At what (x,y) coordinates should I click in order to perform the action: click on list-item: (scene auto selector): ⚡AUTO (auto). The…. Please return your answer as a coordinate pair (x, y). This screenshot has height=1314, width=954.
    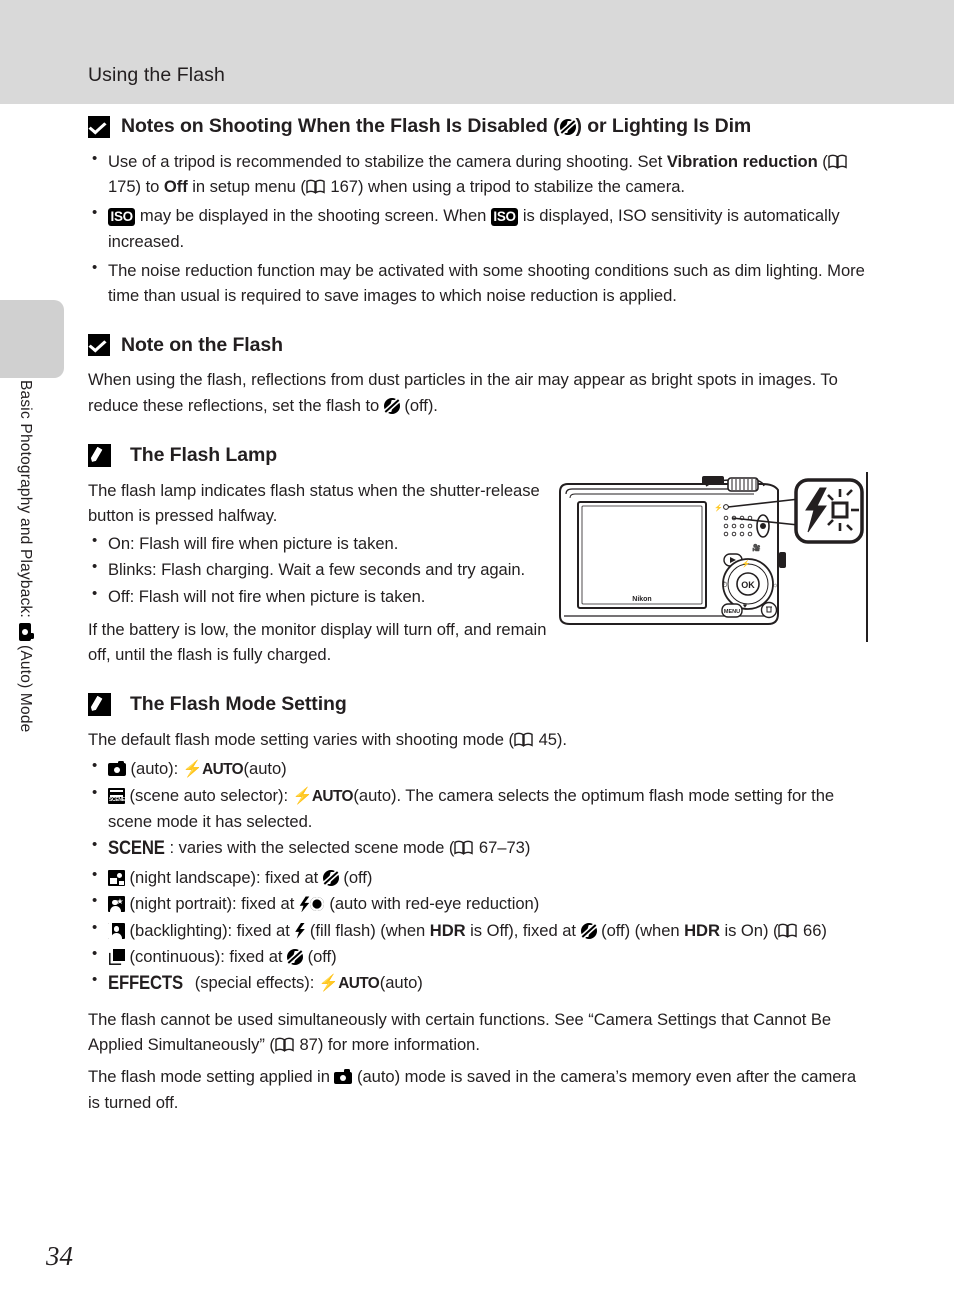
    Looking at the image, I should click on (477, 808).